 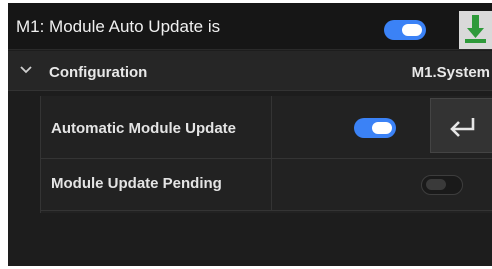 I want to click on module-auto-update-toggle, so click(x=405, y=30).